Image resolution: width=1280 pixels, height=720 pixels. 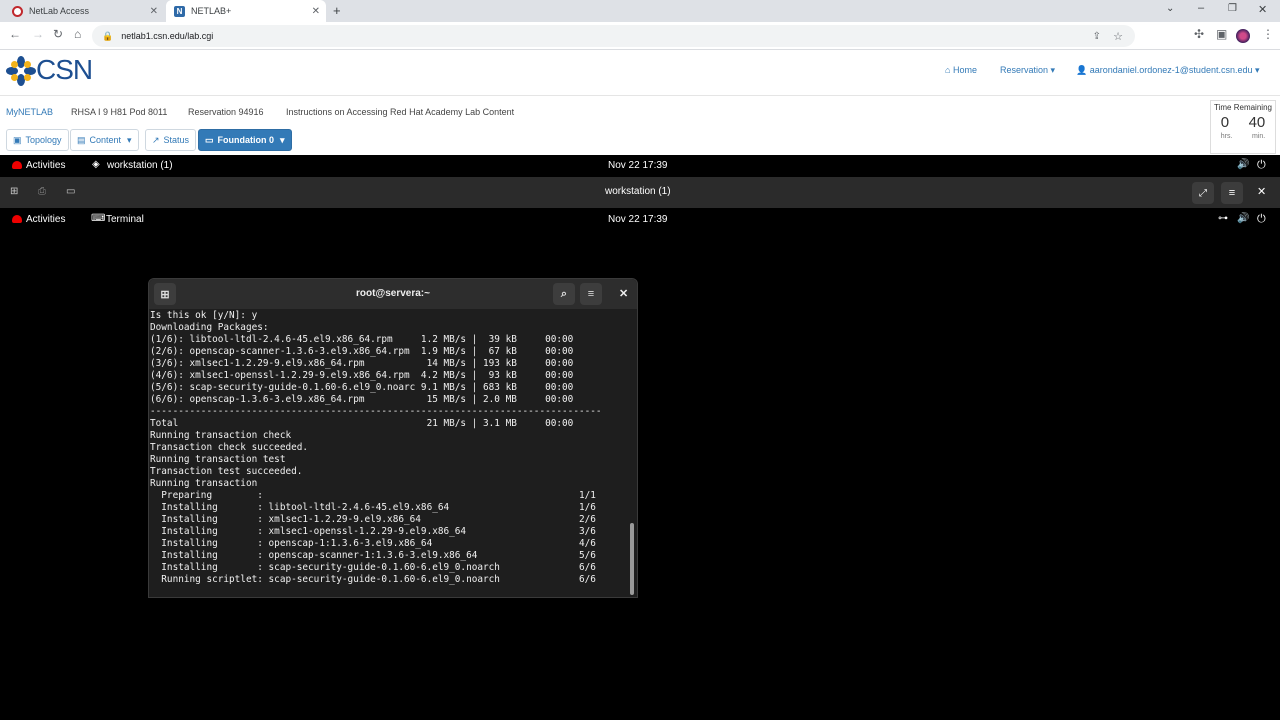 What do you see at coordinates (373, 495) in the screenshot?
I see `terminal-line: Preparing : 1/1` at bounding box center [373, 495].